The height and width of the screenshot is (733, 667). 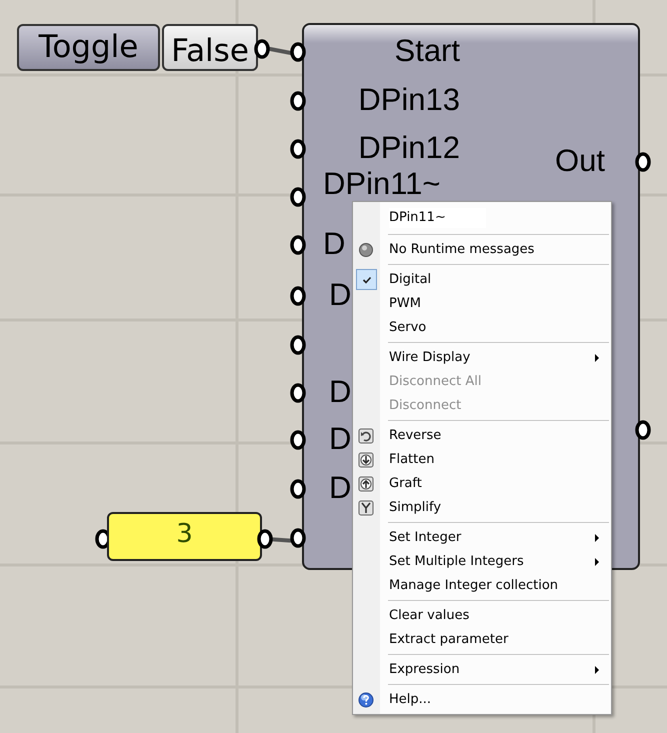 I want to click on down-arrow-icon, so click(x=366, y=460).